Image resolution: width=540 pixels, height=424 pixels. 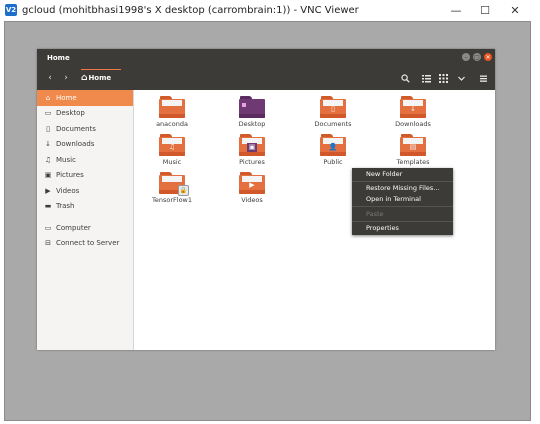 What do you see at coordinates (172, 162) in the screenshot?
I see `file-label: Music` at bounding box center [172, 162].